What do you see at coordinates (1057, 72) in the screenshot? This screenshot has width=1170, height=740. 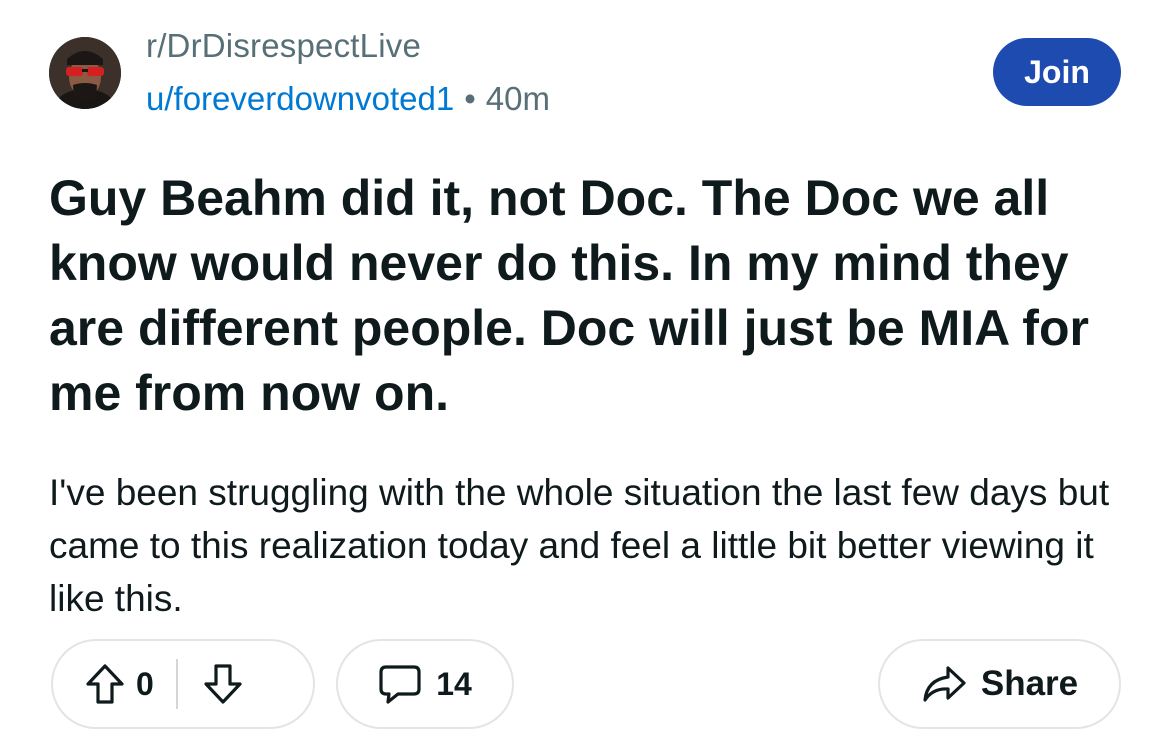 I see `join-button: Join` at bounding box center [1057, 72].